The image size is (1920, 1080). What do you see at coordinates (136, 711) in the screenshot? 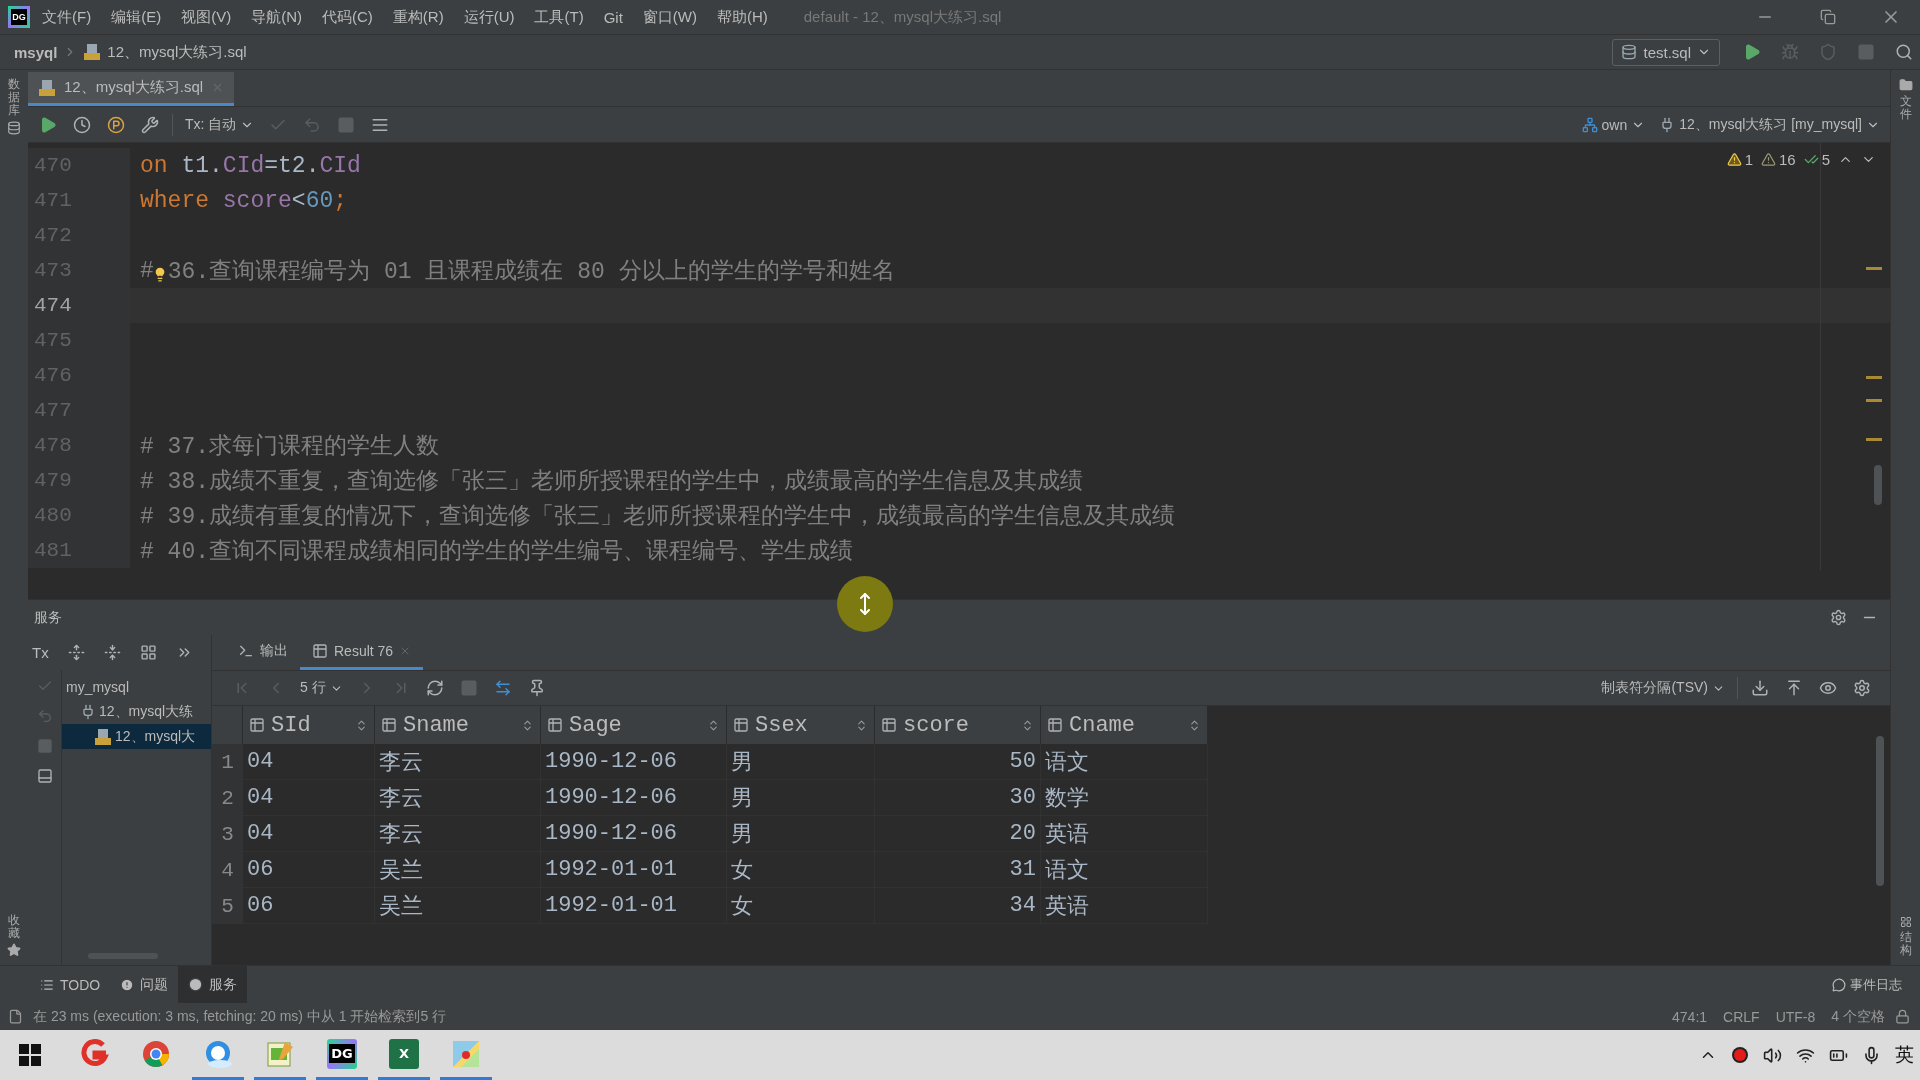
I see `tree-item: 12、mysql大练` at bounding box center [136, 711].